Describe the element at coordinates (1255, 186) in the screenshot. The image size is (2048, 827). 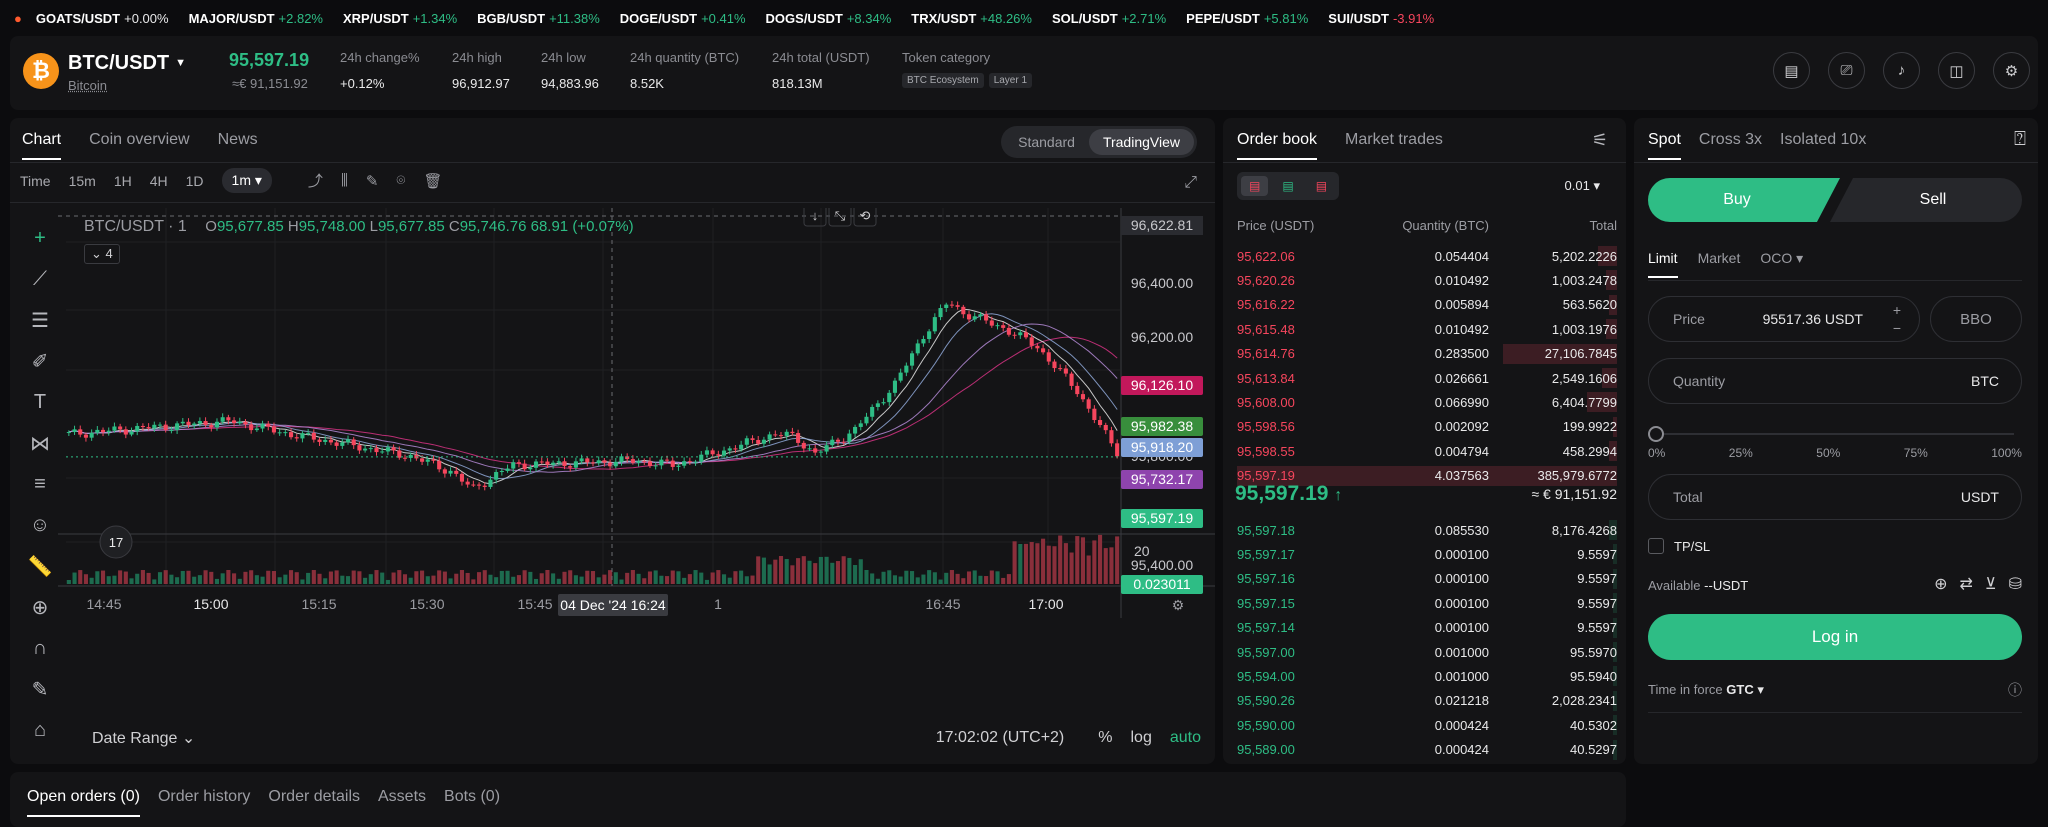
I see `view-both-icon: ▤` at that location.